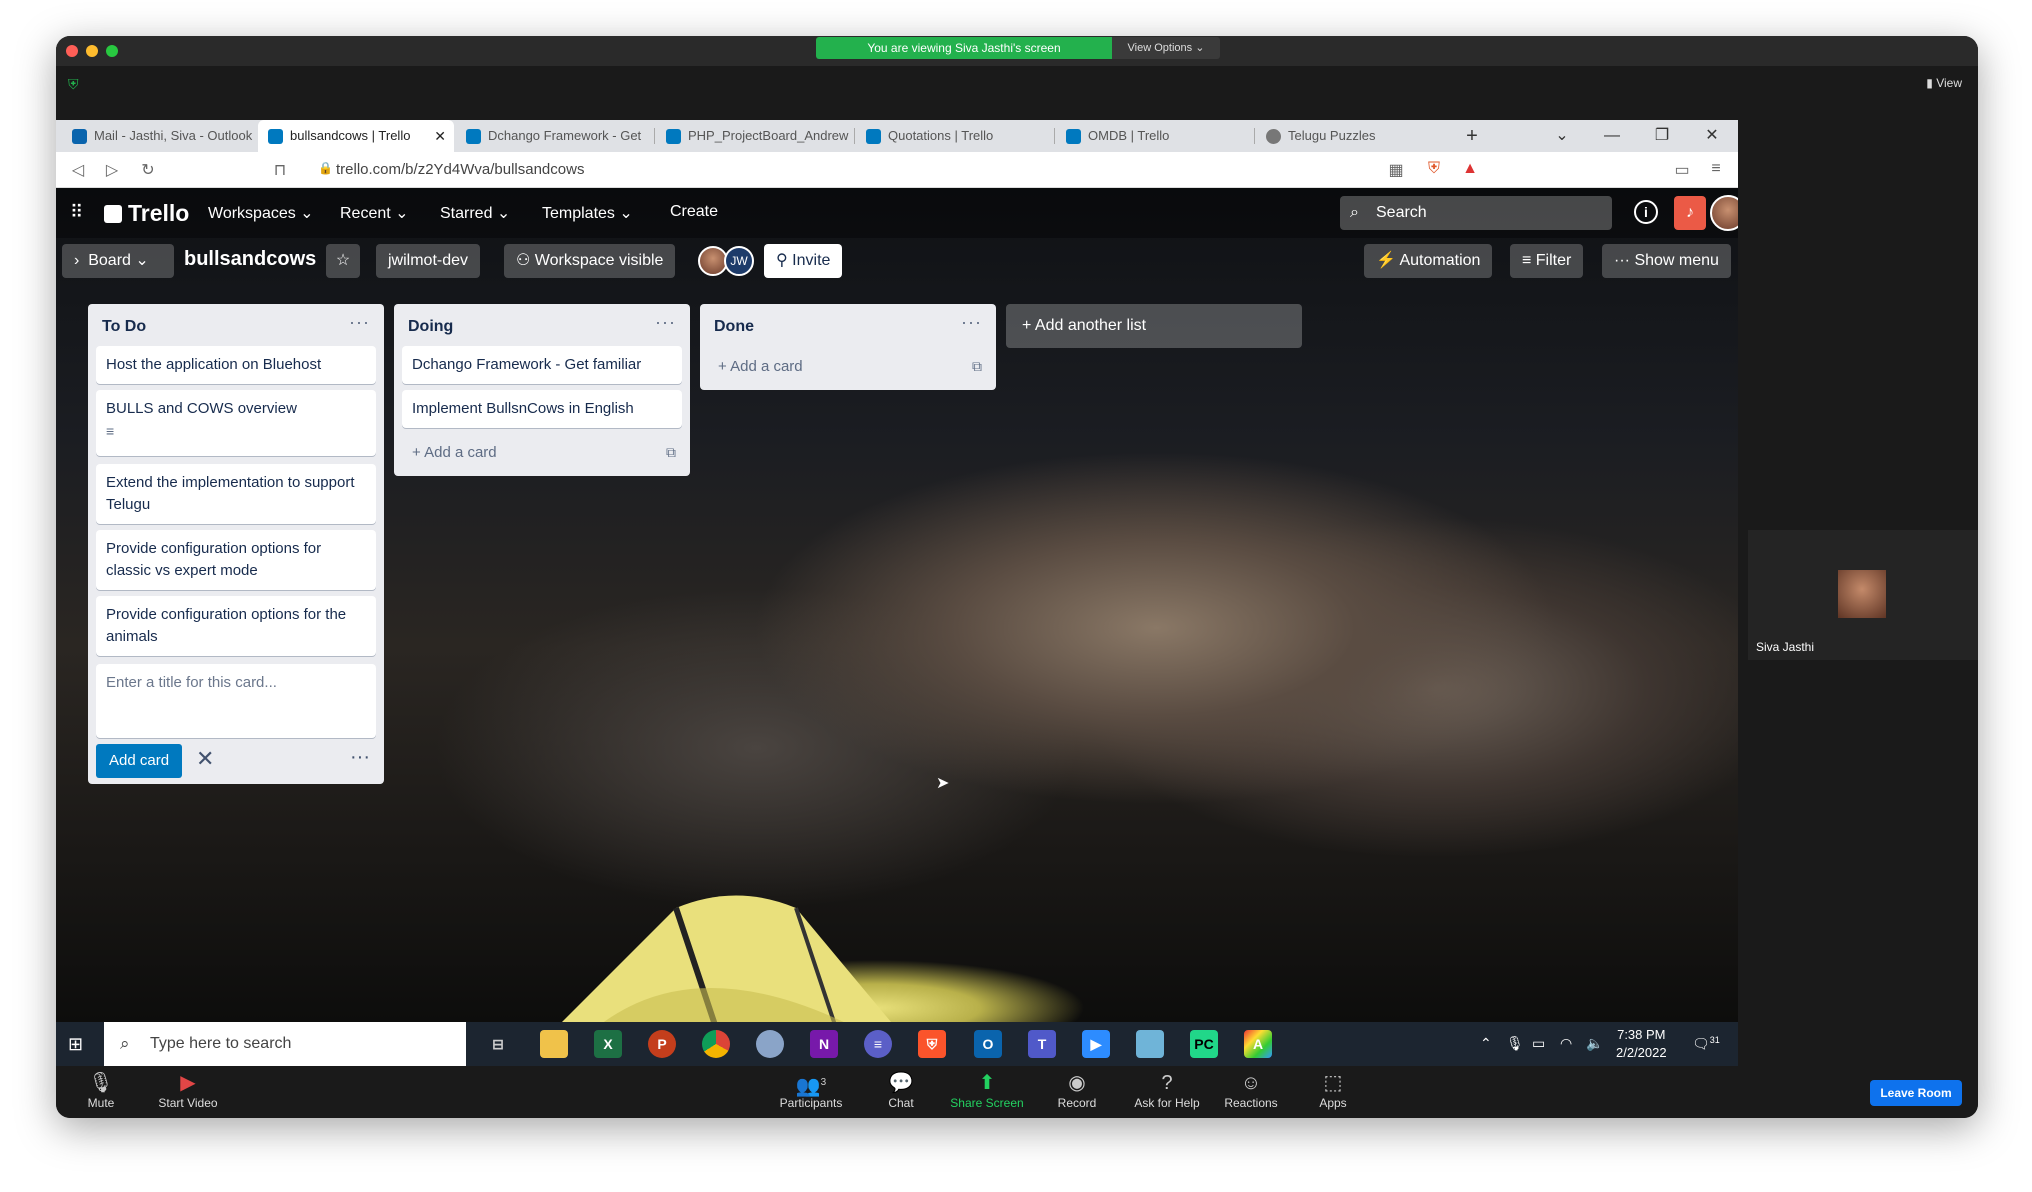 This screenshot has height=1192, width=2032. What do you see at coordinates (987, 1090) in the screenshot?
I see `share-screen-button: ⬆ Share Screen` at bounding box center [987, 1090].